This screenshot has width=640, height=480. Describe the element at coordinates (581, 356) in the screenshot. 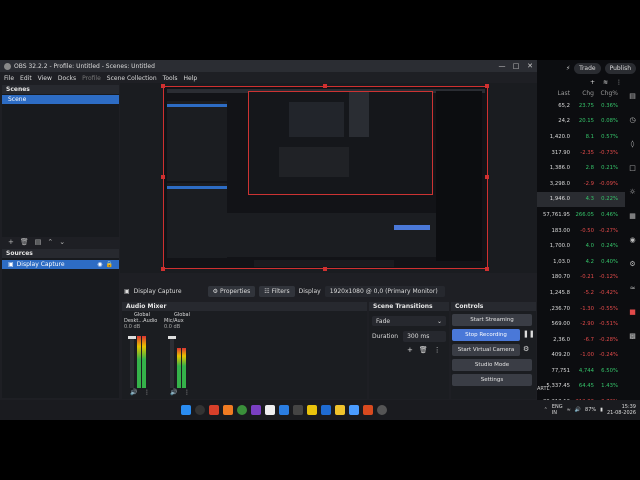

I see `stock-row: 409.20 -1.00 -0.24%` at that location.